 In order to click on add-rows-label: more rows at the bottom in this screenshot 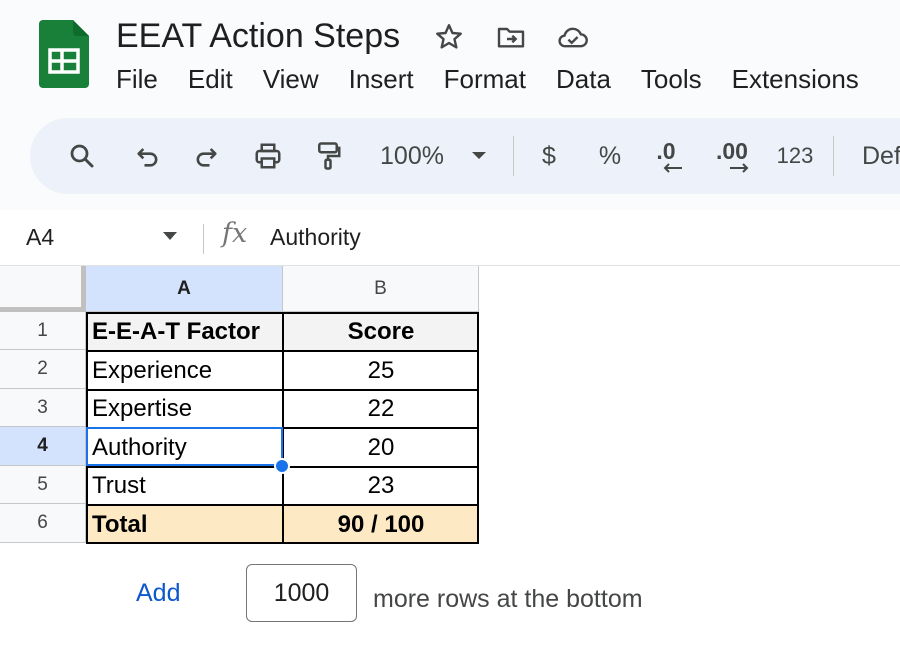, I will do `click(508, 599)`.